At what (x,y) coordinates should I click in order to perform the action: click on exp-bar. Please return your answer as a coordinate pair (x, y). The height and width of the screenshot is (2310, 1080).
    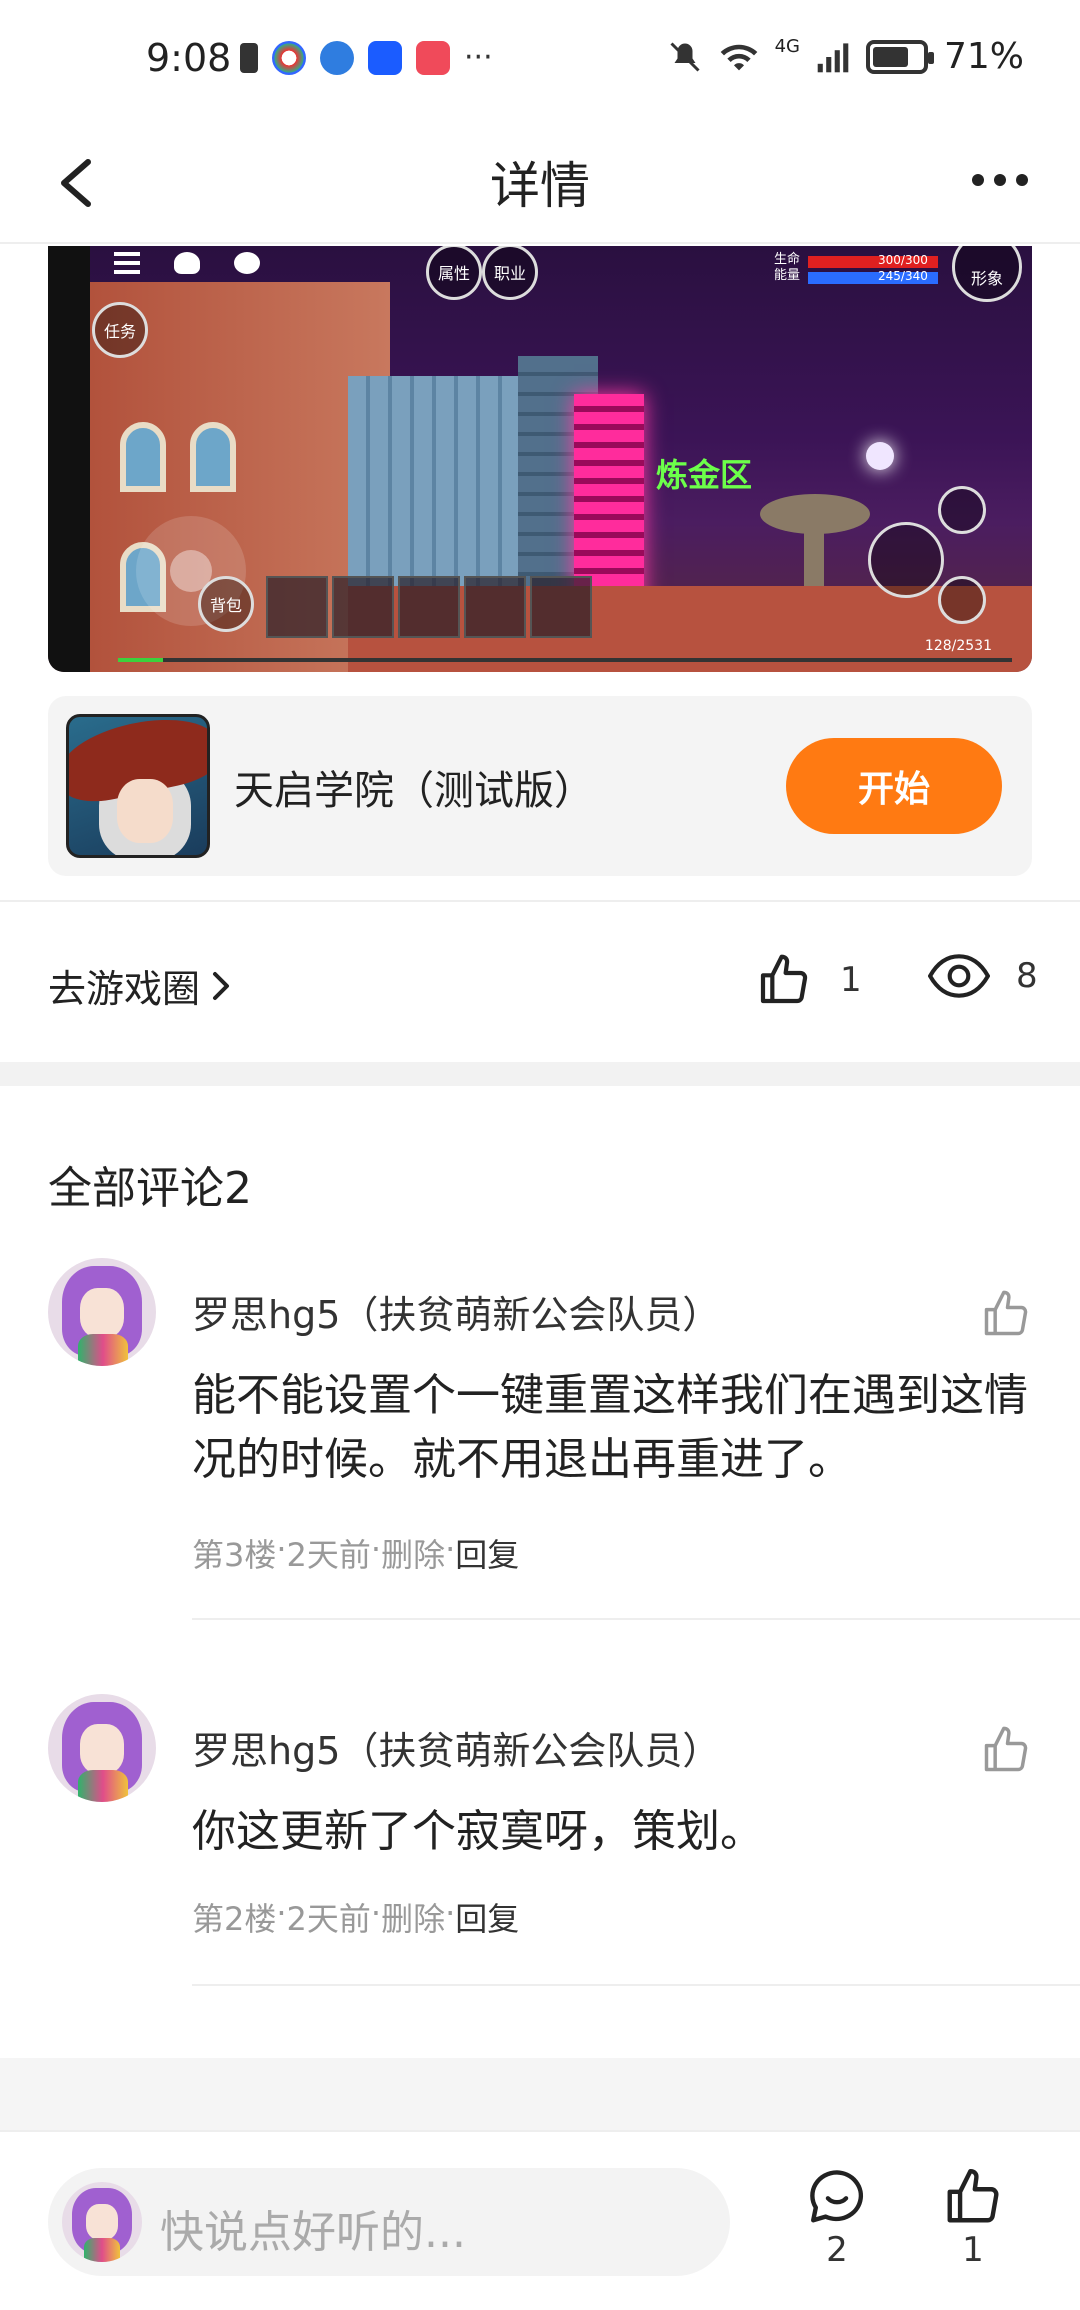
    Looking at the image, I should click on (565, 660).